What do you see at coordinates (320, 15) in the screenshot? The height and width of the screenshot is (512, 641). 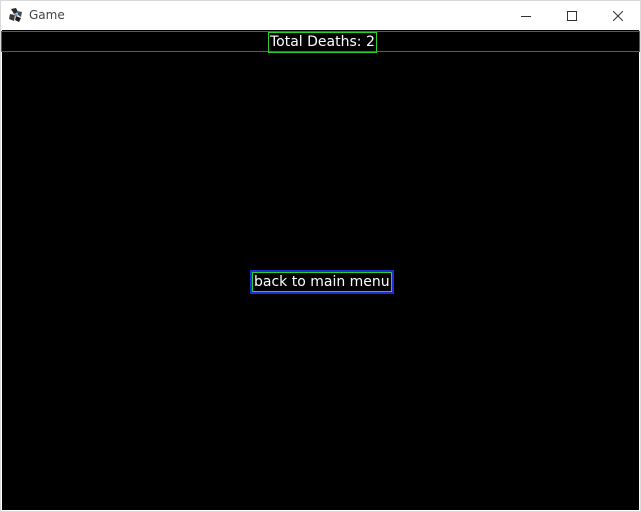 I see `title-bar: Game` at bounding box center [320, 15].